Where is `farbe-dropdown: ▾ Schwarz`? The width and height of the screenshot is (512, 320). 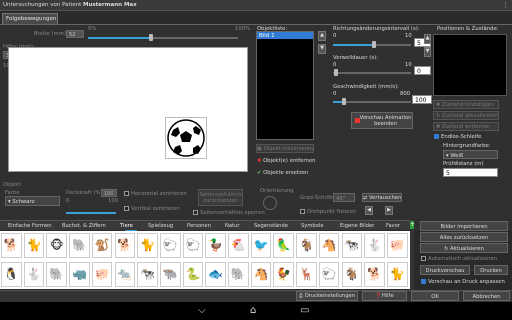
farbe-dropdown: ▾ Schwarz is located at coordinates (32, 201).